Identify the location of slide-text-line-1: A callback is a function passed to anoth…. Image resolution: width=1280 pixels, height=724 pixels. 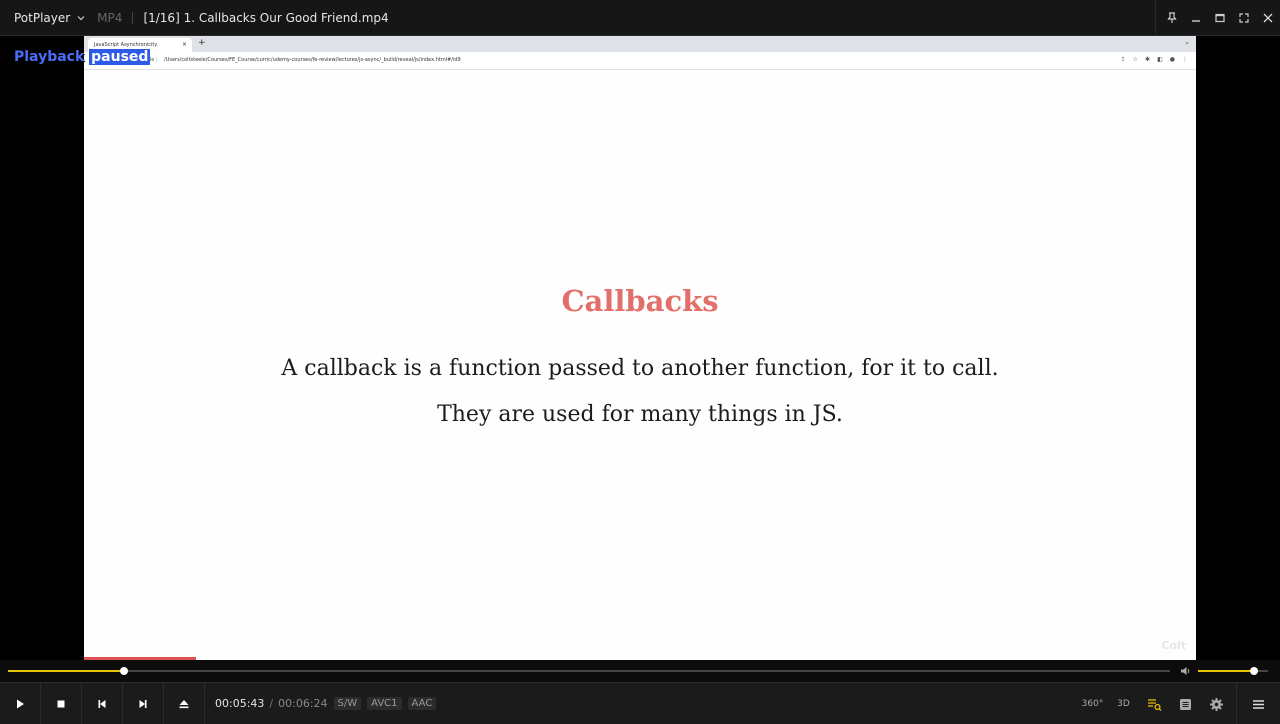
(640, 368).